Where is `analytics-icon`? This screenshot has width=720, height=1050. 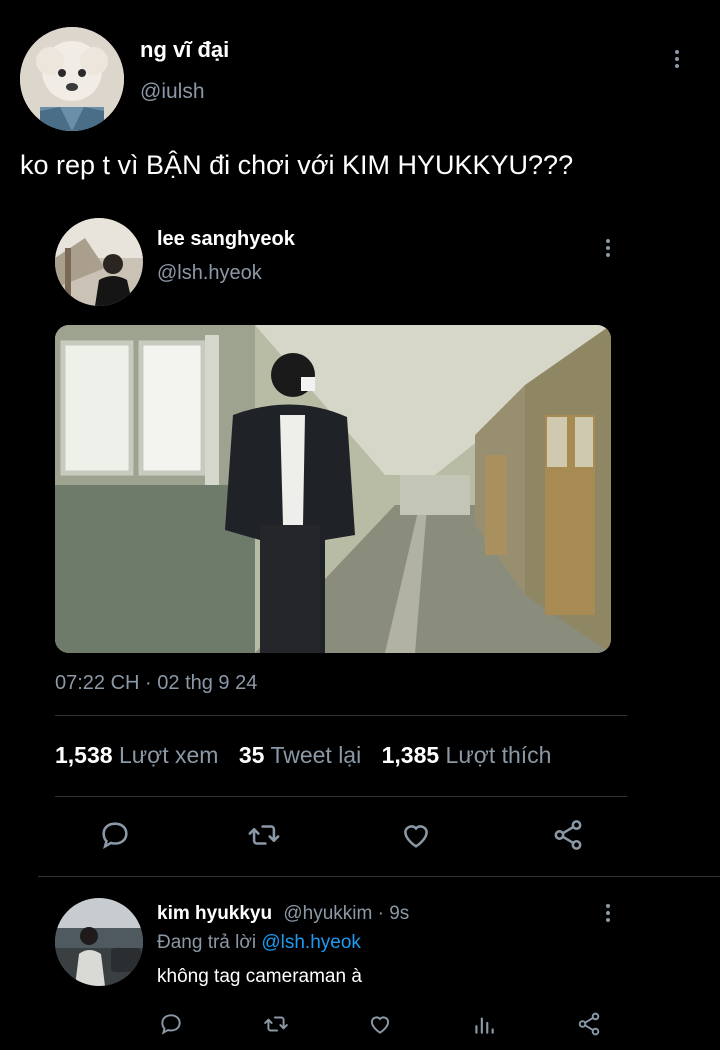
analytics-icon is located at coordinates (484, 1024).